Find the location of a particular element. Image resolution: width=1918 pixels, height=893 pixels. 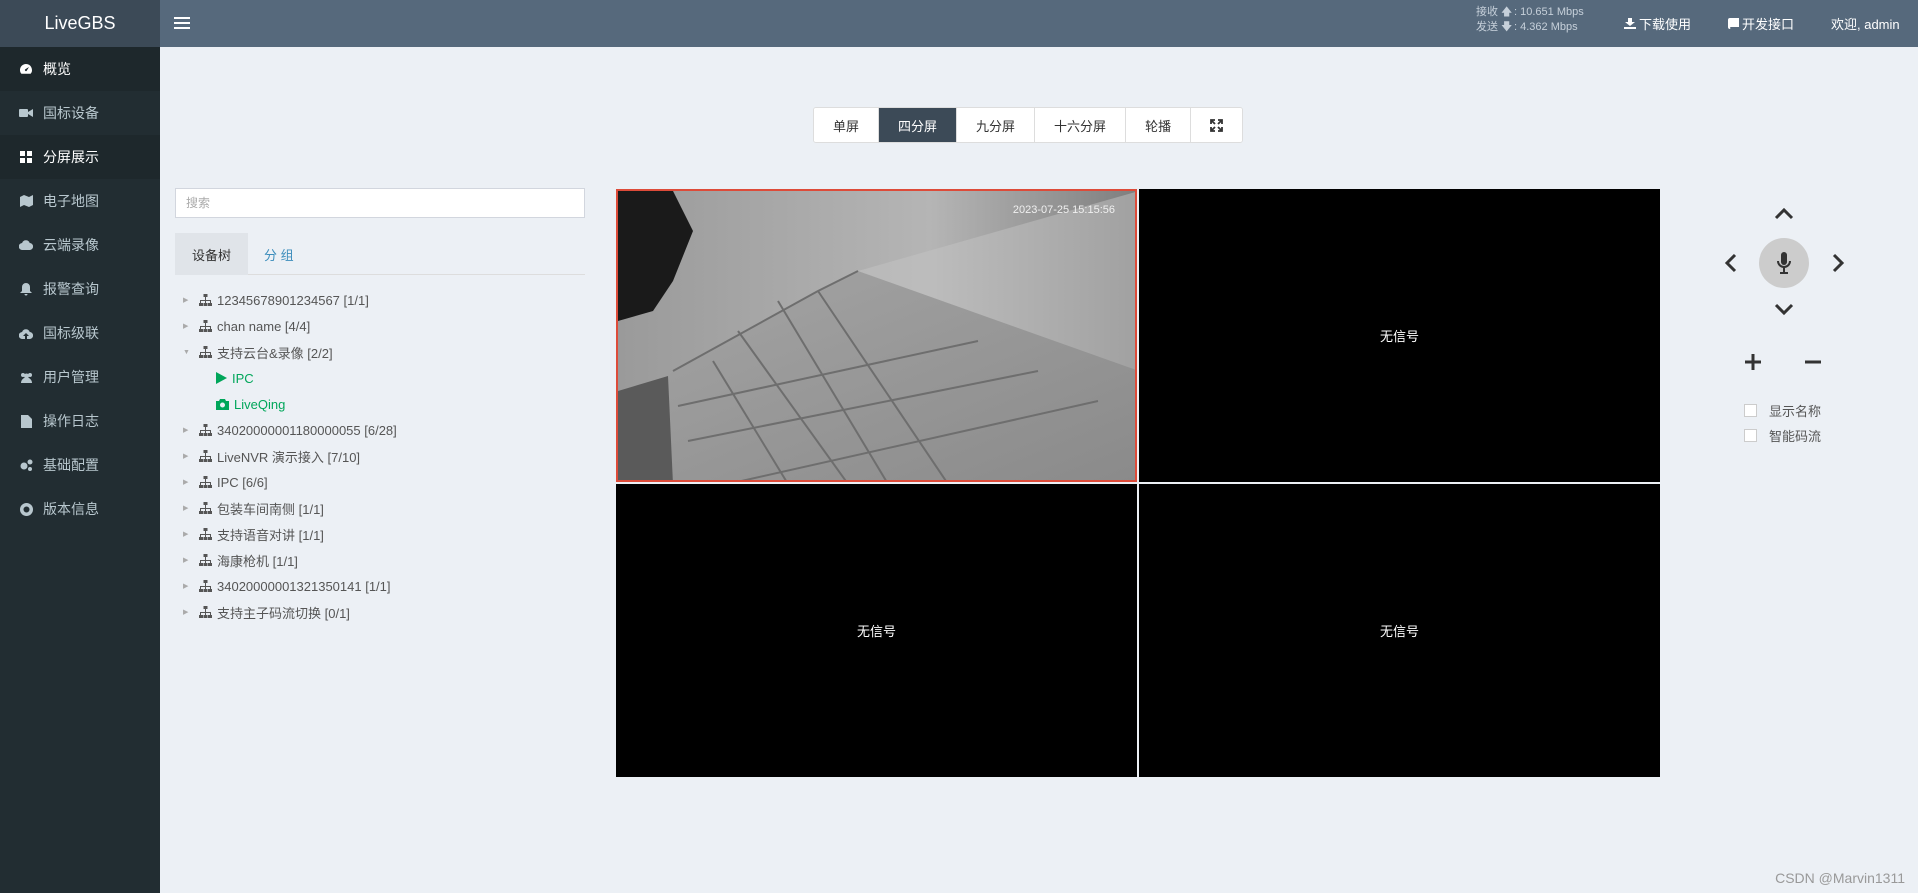

tree-node: ▶ chan name [4/4] is located at coordinates (383, 326).